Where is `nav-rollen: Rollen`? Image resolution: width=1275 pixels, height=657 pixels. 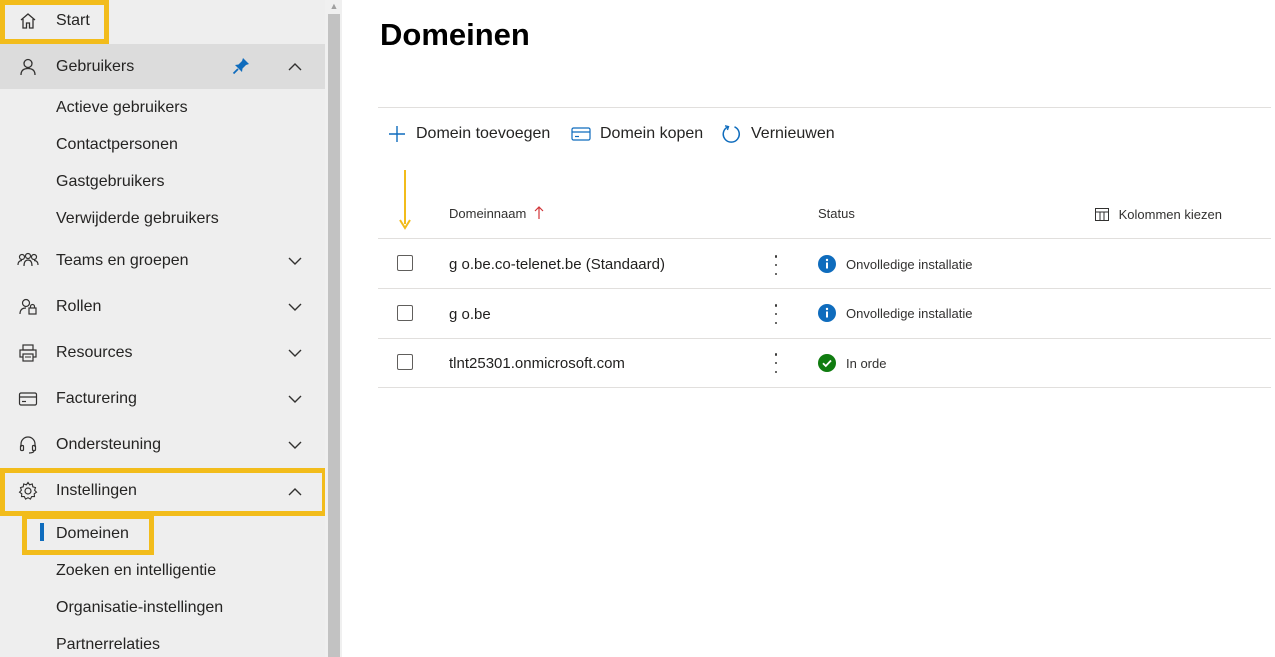
nav-rollen: Rollen is located at coordinates (162, 307).